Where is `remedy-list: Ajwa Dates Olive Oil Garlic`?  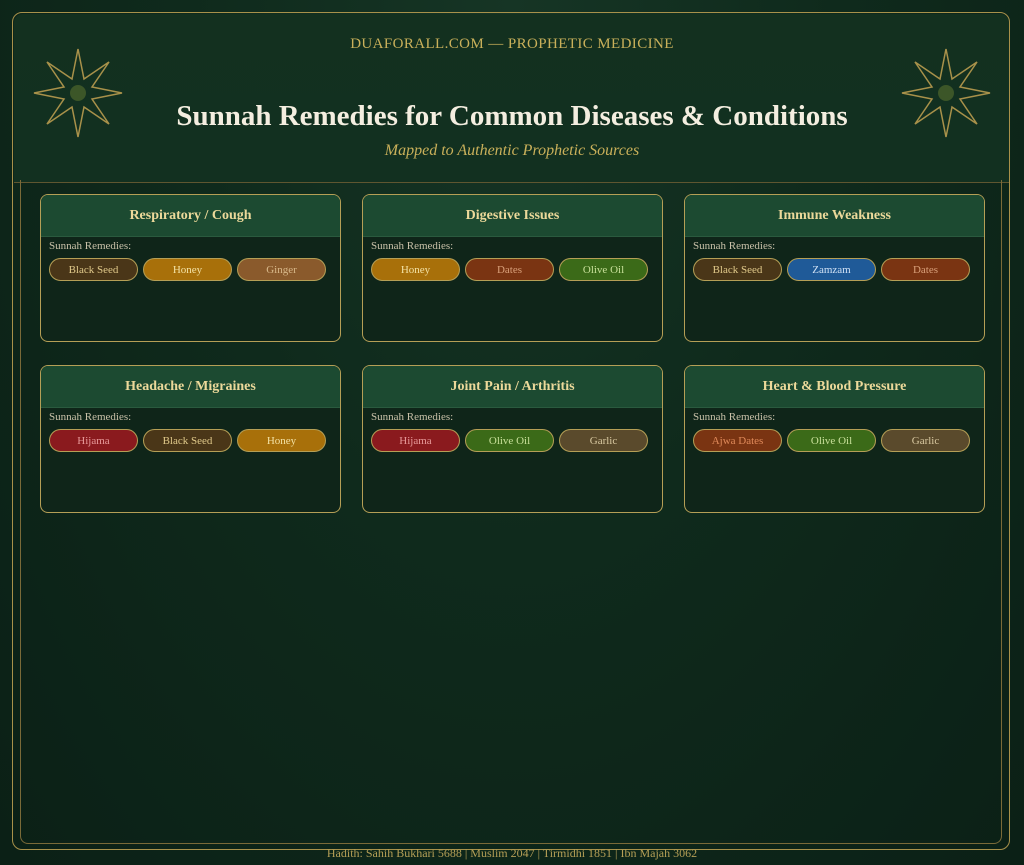
remedy-list: Ajwa Dates Olive Oil Garlic is located at coordinates (838, 440).